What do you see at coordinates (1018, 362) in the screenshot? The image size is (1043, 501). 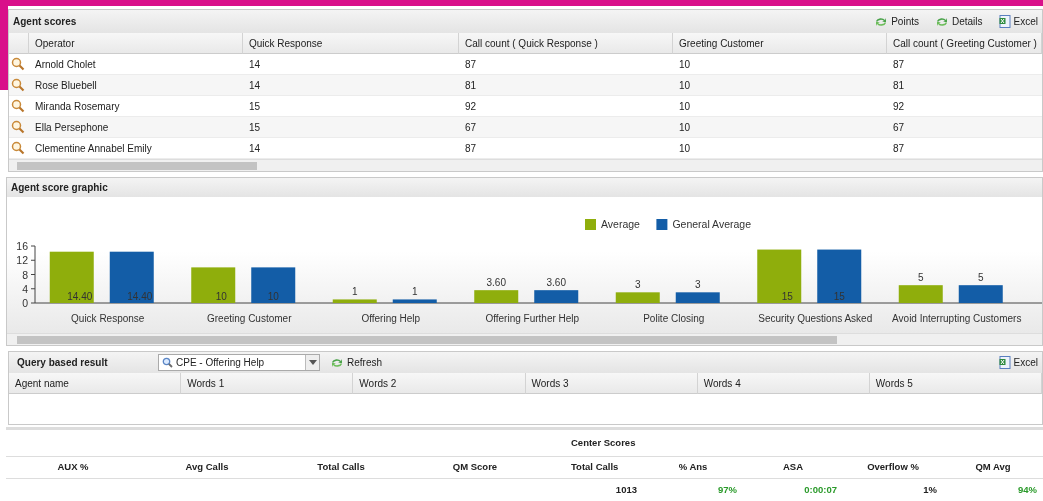 I see `excel-button: Excel` at bounding box center [1018, 362].